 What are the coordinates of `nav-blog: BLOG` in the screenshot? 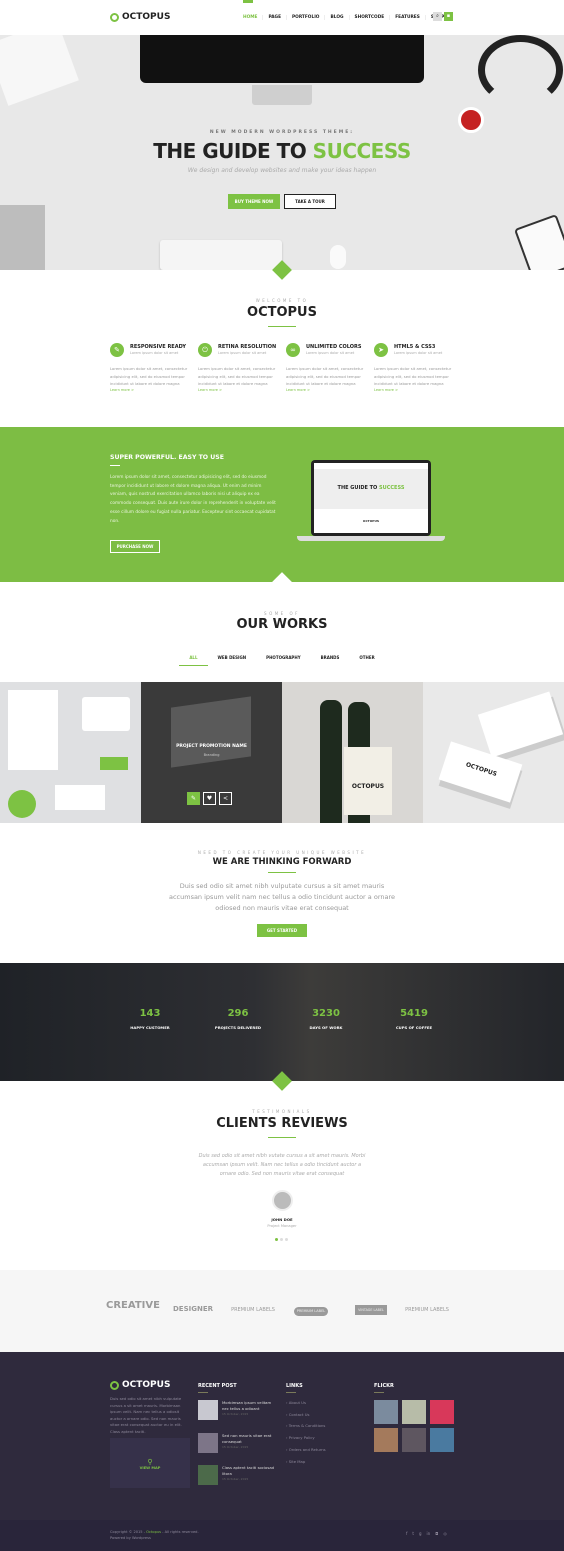 It's located at (337, 17).